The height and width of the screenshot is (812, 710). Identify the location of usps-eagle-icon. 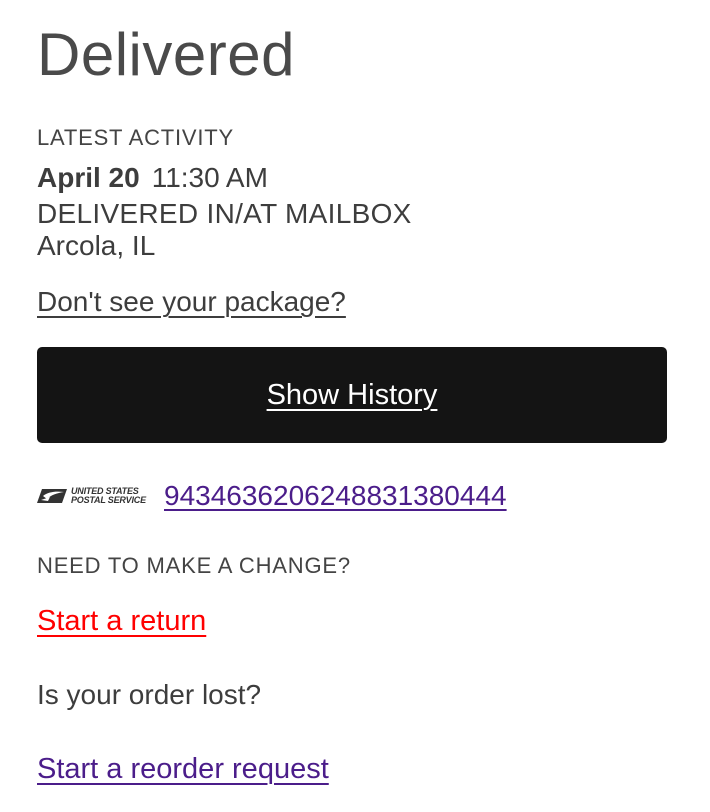
(52, 496).